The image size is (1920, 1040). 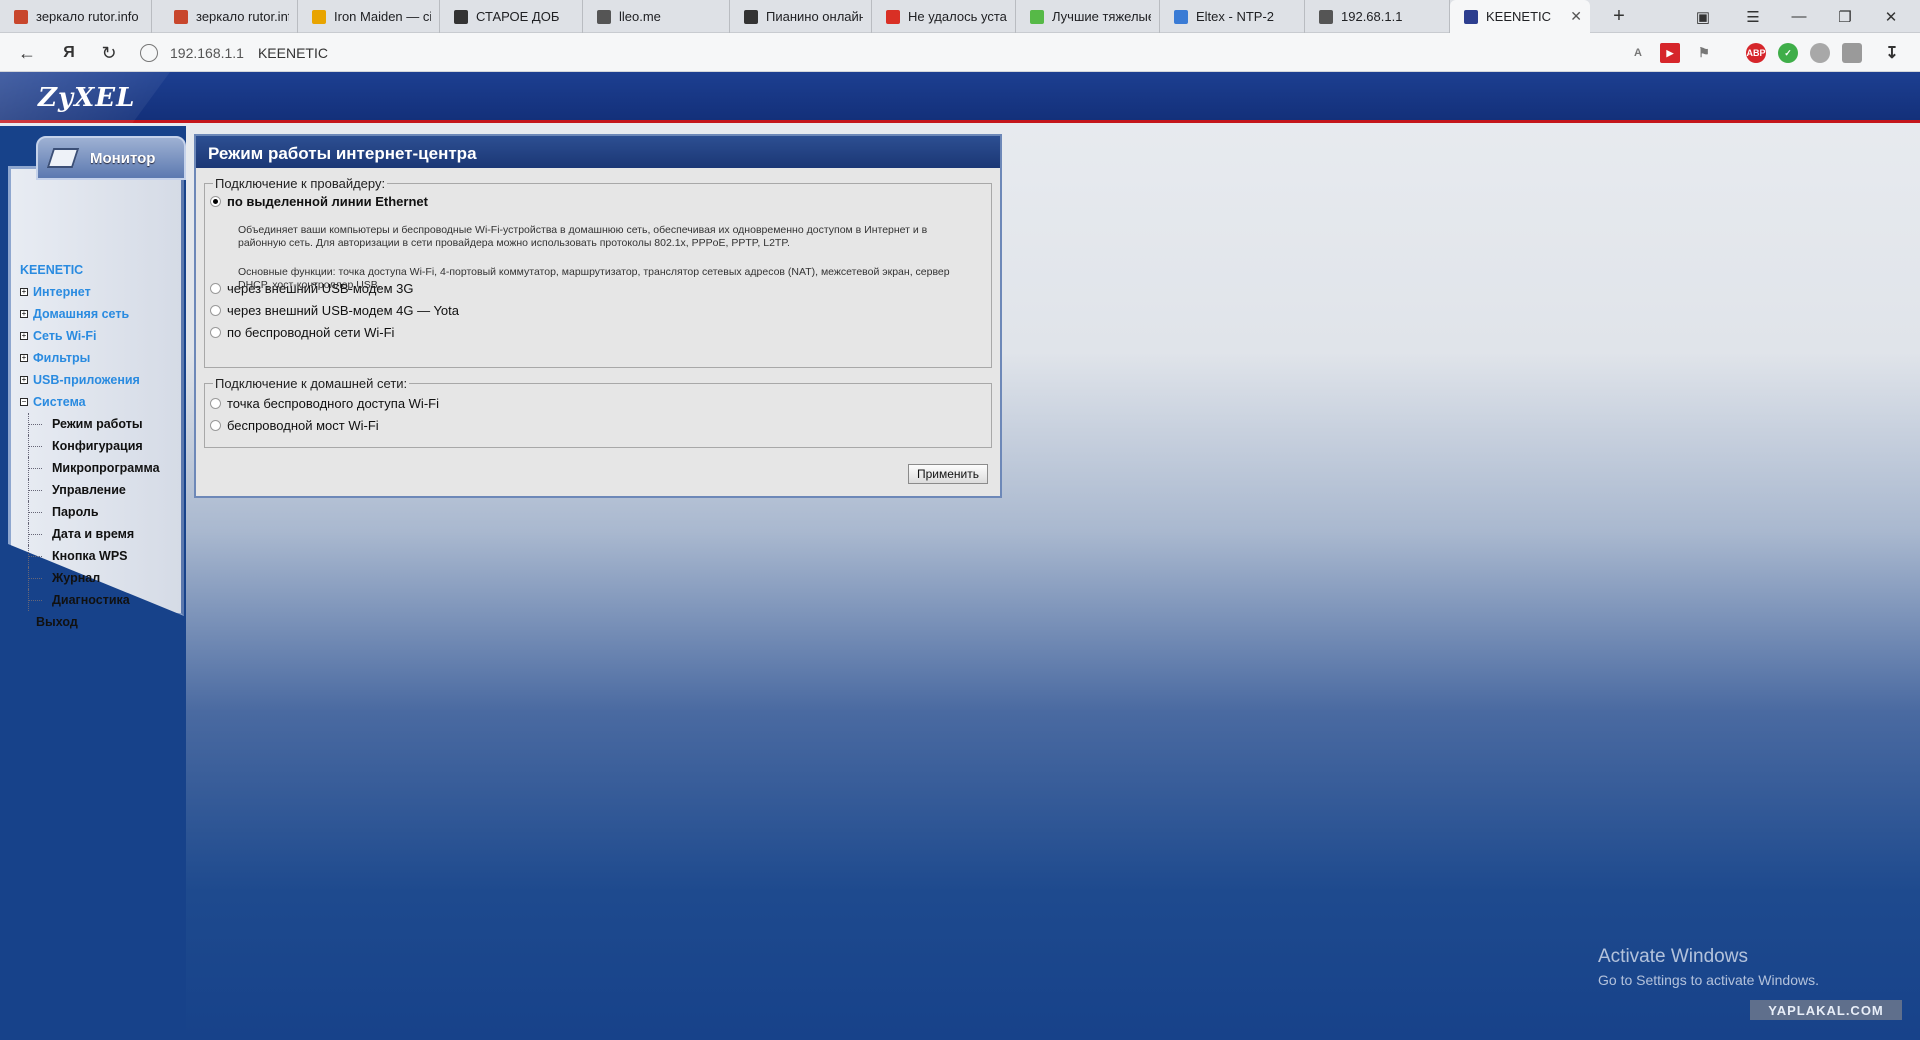 What do you see at coordinates (63, 158) in the screenshot?
I see `monitor-icon` at bounding box center [63, 158].